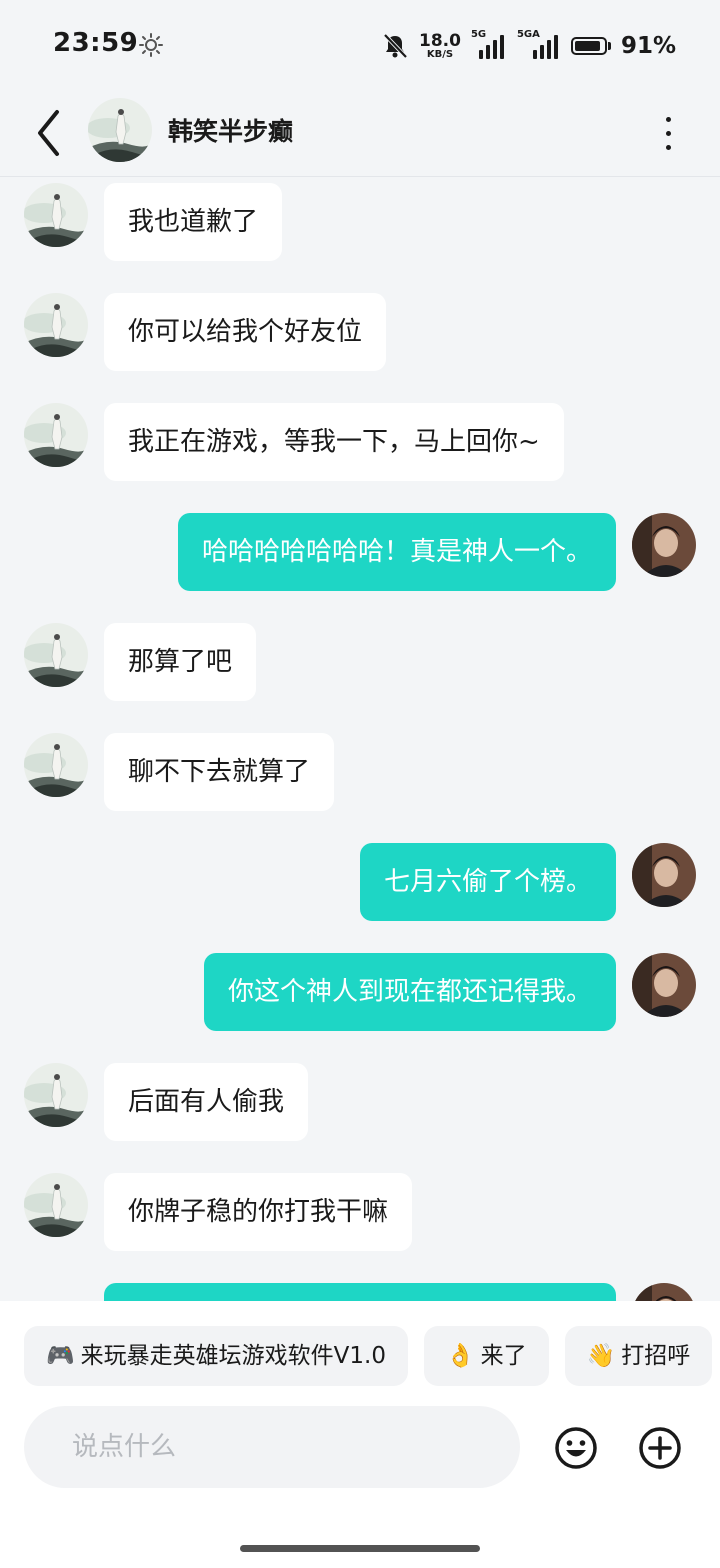 The image size is (720, 1568). I want to click on signal-5g-icon: 5G, so click(489, 44).